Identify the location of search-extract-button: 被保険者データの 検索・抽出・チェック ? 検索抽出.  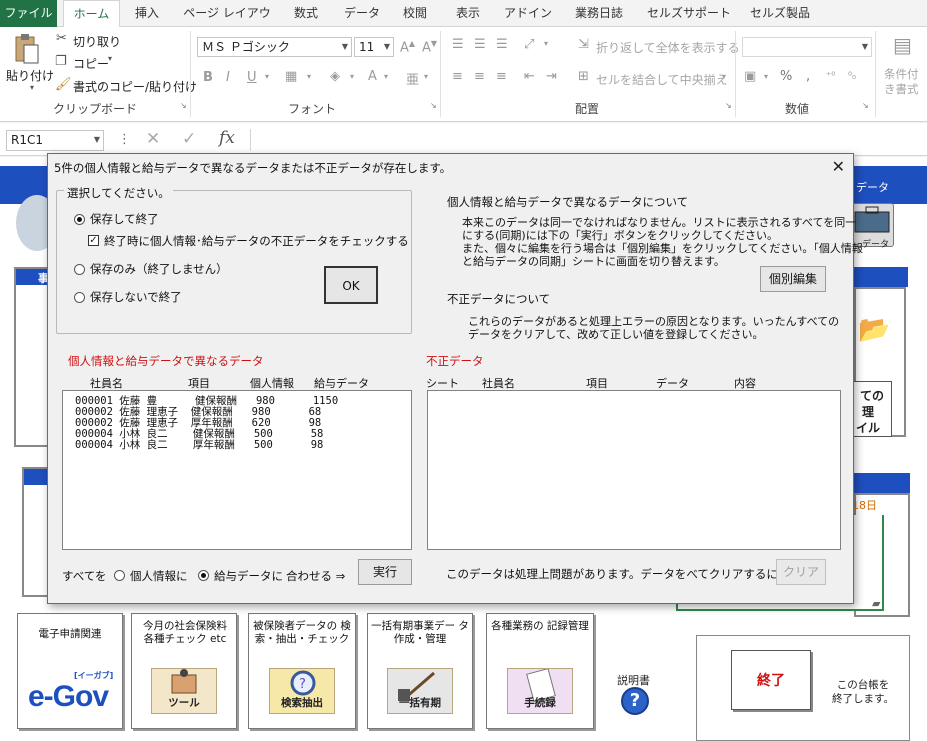
(302, 671).